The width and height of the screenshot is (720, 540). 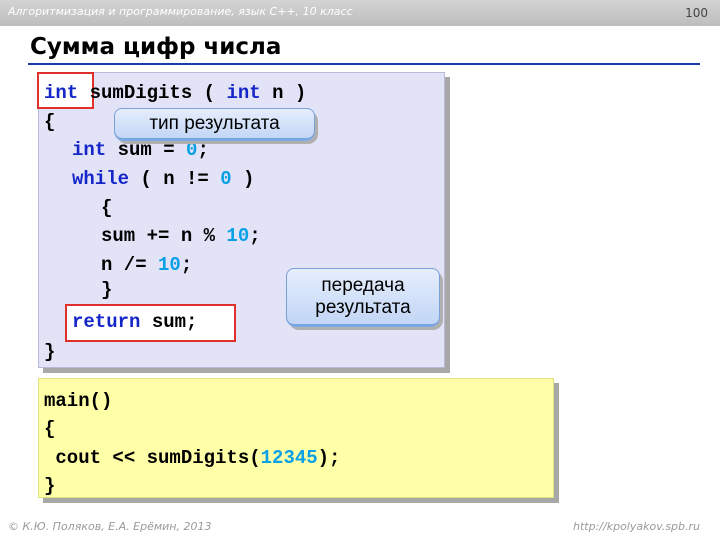 What do you see at coordinates (364, 64) in the screenshot?
I see `title-underline` at bounding box center [364, 64].